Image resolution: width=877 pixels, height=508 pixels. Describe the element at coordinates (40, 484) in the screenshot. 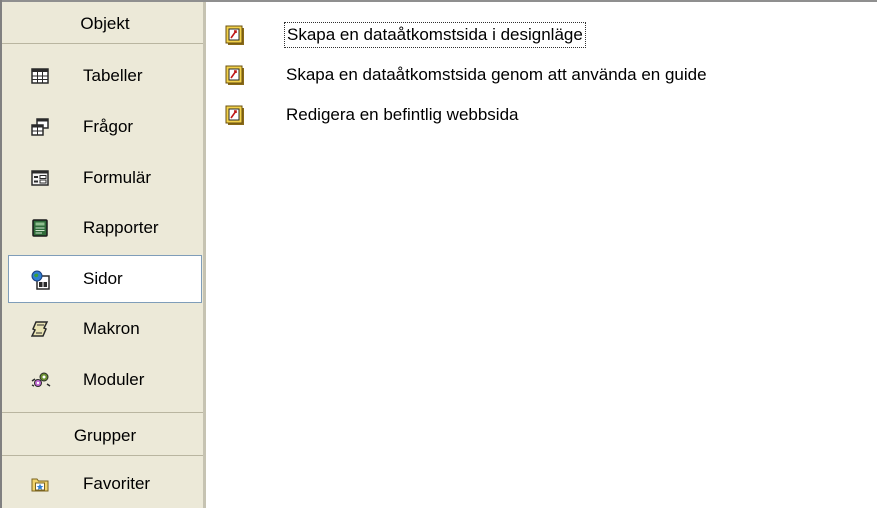

I see `favorites-folder-icon` at that location.